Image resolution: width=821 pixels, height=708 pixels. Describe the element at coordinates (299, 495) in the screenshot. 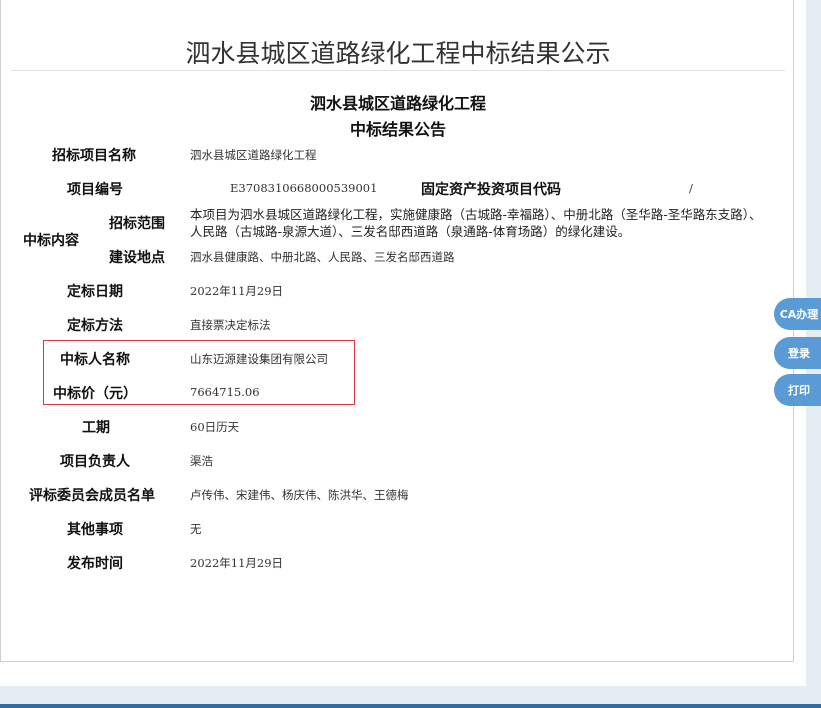

I see `committee-value: 卢传伟、宋建伟、杨庆伟、陈洪华、王德梅` at that location.